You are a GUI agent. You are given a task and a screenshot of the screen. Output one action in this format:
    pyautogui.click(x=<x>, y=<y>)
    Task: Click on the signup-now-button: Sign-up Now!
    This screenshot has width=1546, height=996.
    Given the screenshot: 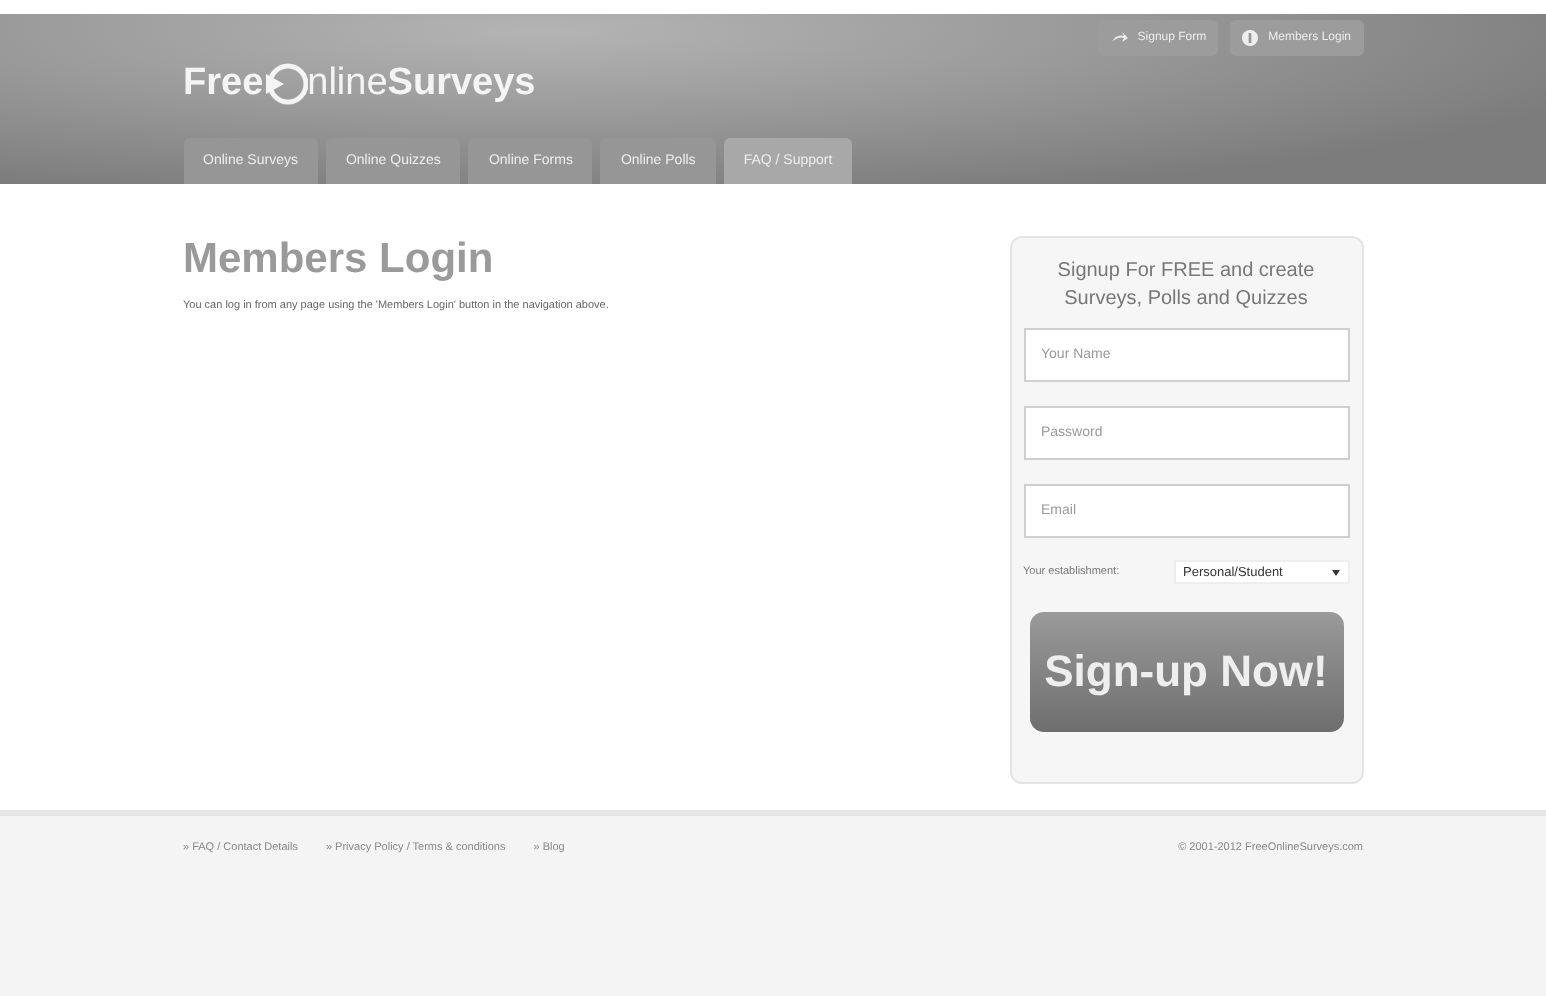 What is the action you would take?
    pyautogui.click(x=1186, y=672)
    